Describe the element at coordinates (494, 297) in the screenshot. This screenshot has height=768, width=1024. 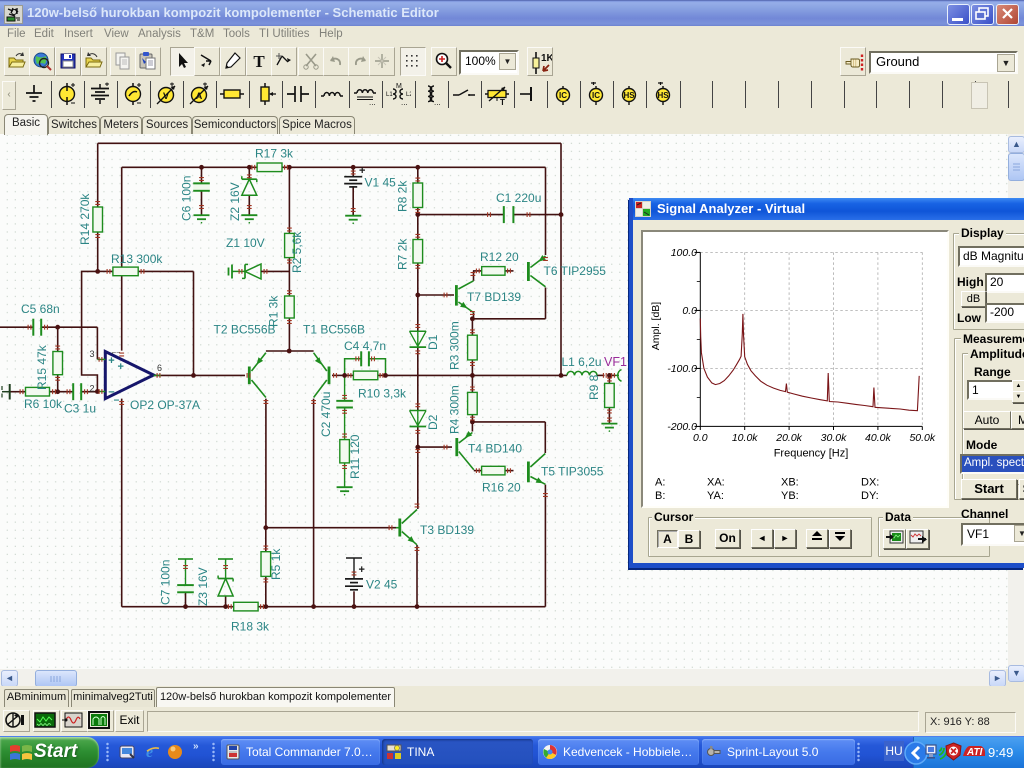
I see `svg-text: T7 BD139` at that location.